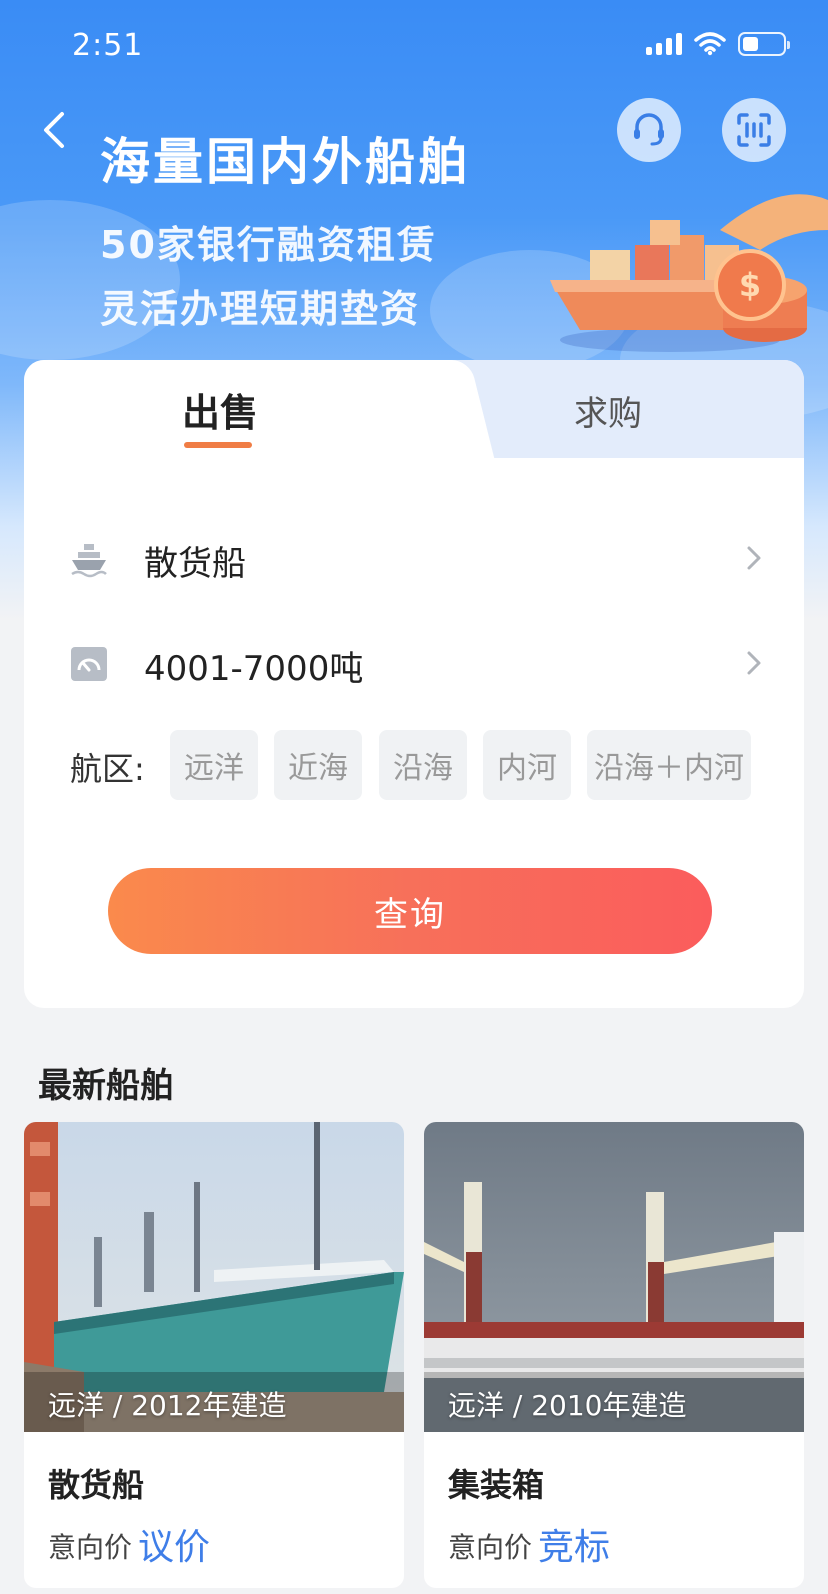 The width and height of the screenshot is (828, 1594). Describe the element at coordinates (664, 44) in the screenshot. I see `cellular-signal-icon` at that location.